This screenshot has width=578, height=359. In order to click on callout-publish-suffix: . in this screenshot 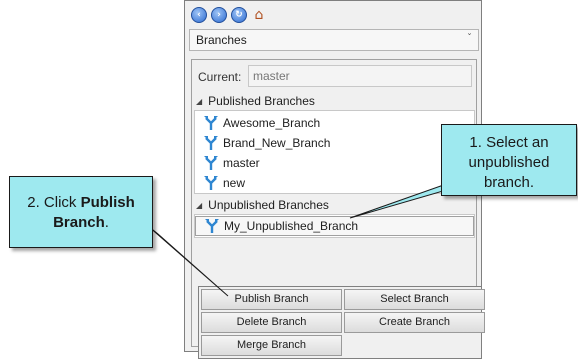, I will do `click(106, 222)`.